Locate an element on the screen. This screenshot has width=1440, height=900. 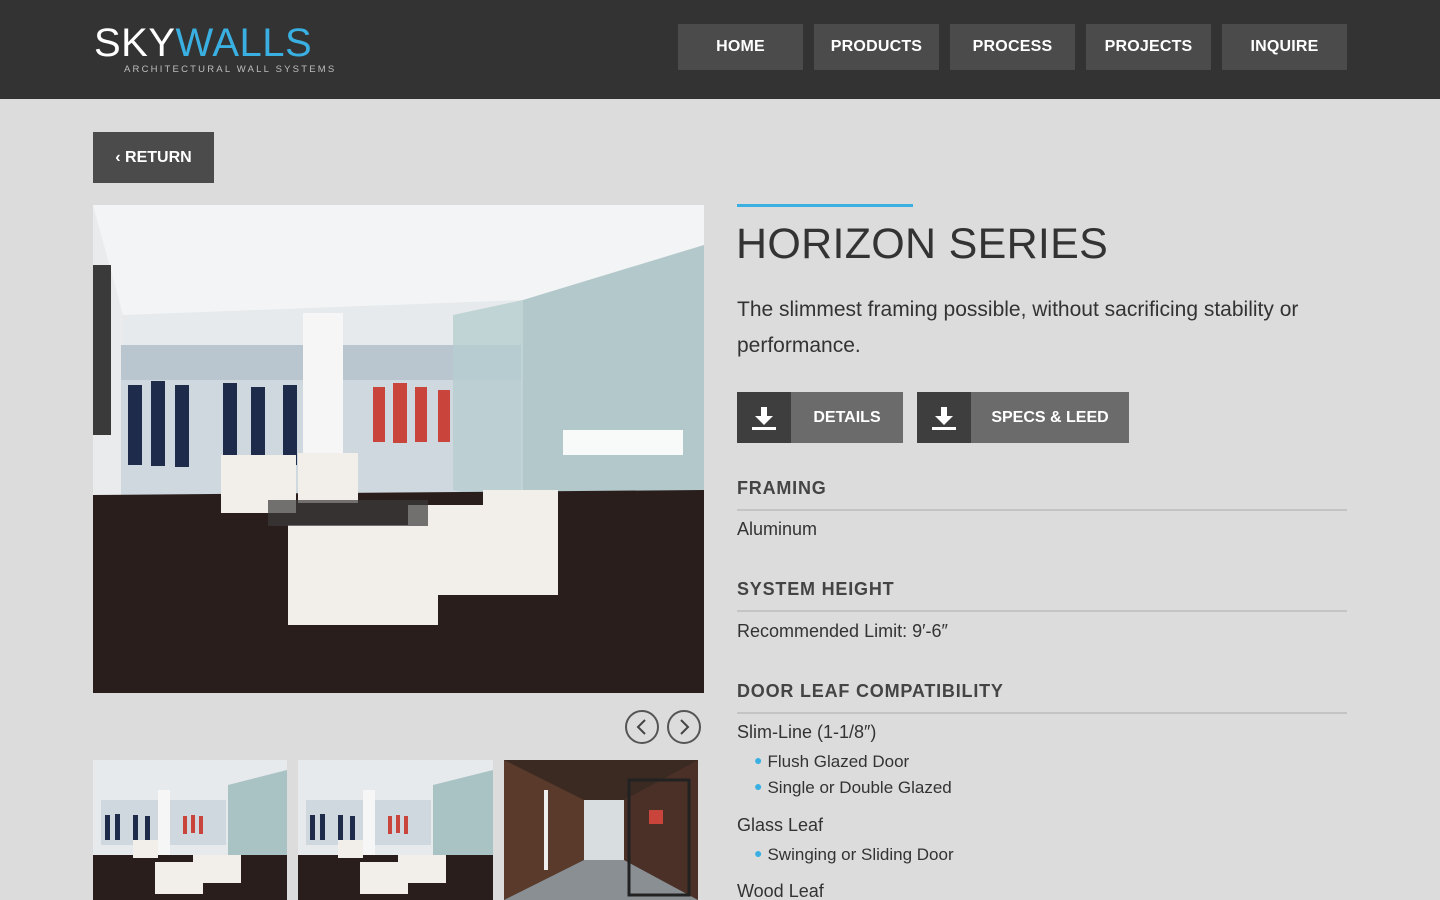
system-height-value: Recommended Limit: 9′-6″ is located at coordinates (842, 631).